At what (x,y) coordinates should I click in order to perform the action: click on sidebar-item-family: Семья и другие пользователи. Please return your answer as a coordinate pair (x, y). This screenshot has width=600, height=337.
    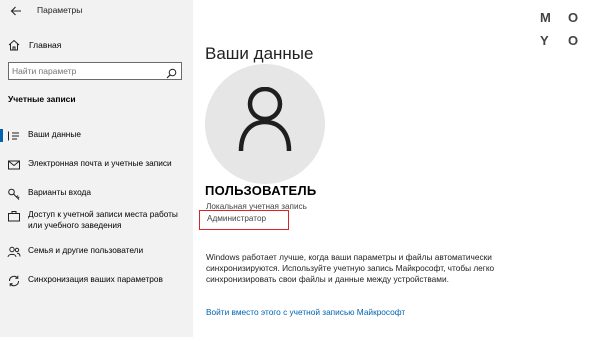
    Looking at the image, I should click on (98, 252).